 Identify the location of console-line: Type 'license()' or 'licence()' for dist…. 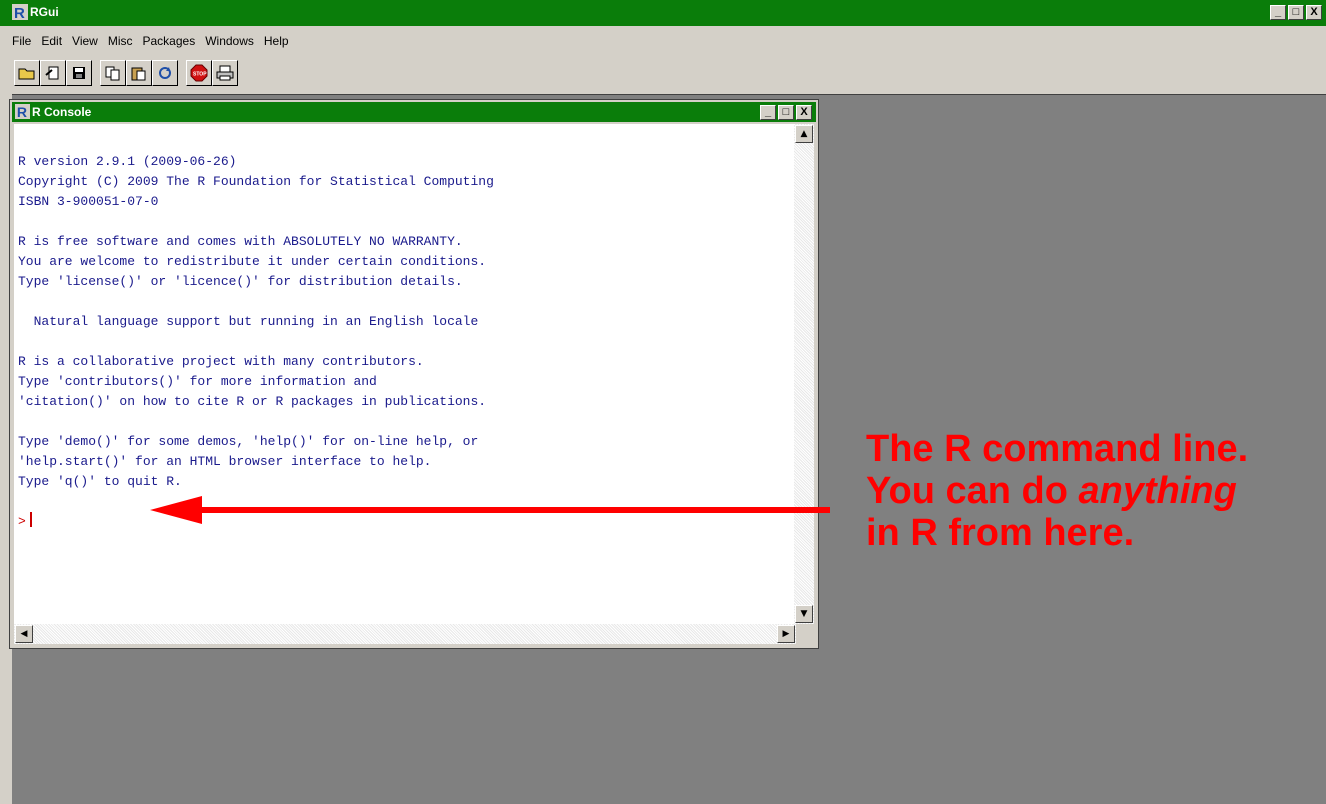
(240, 281).